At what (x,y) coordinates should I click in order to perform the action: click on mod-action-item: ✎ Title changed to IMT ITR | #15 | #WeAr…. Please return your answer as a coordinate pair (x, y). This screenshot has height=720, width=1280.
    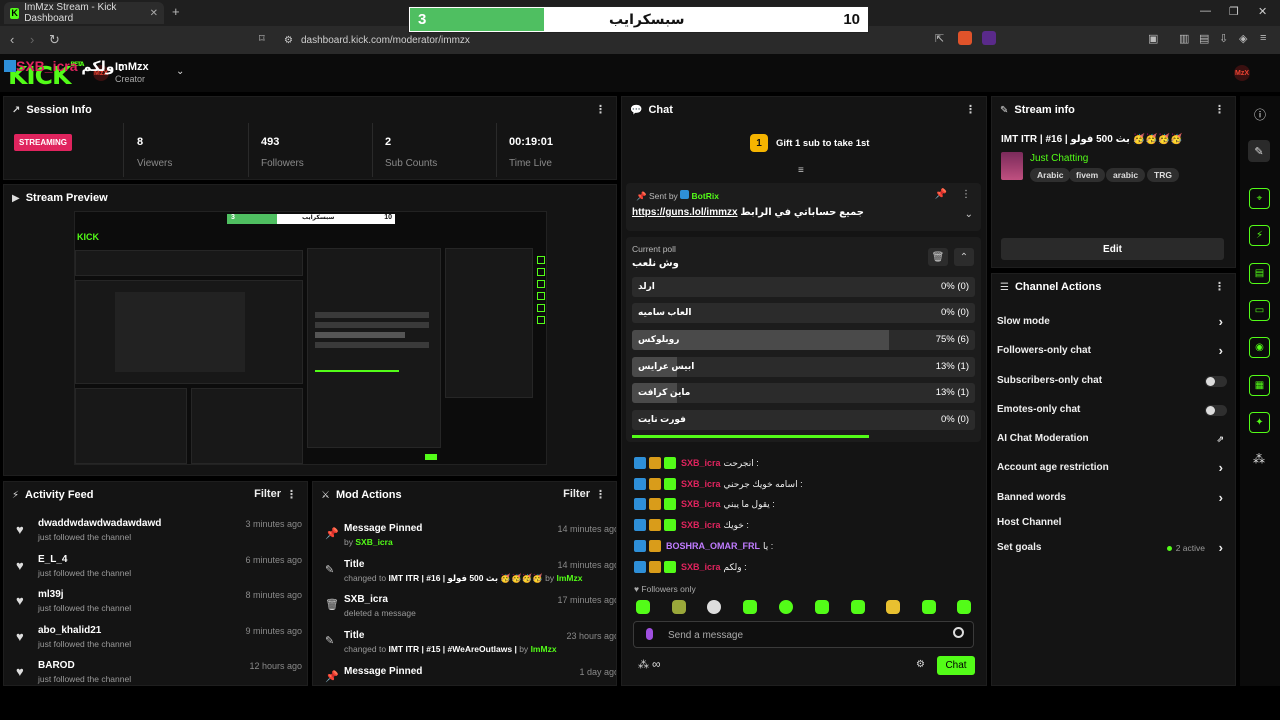
    Looking at the image, I should click on (471, 642).